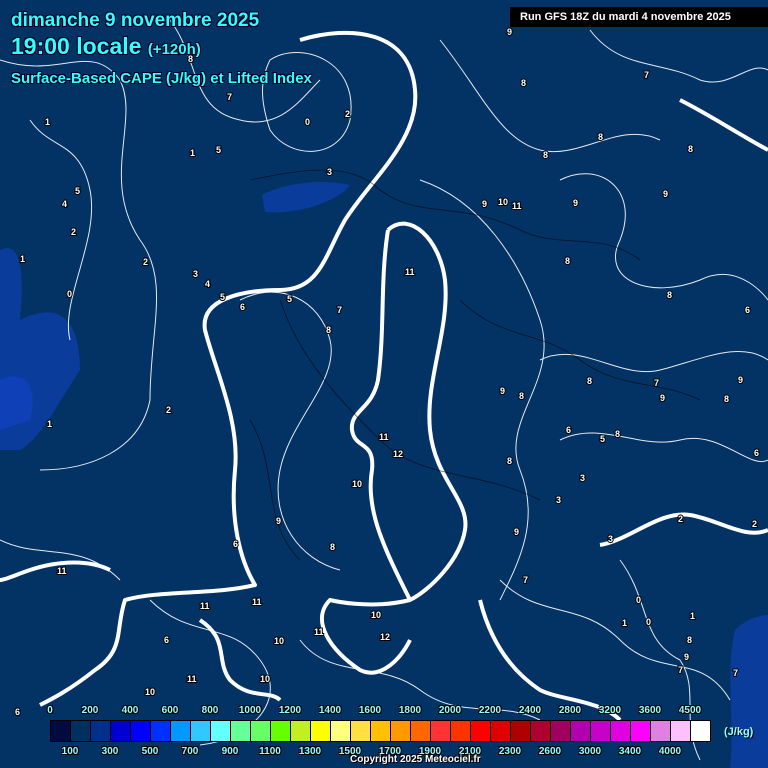  I want to click on legend-label-bottom: 1100, so click(270, 751).